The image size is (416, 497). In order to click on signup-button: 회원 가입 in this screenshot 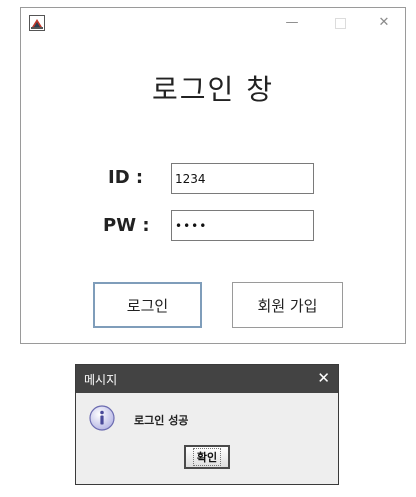, I will do `click(287, 305)`.